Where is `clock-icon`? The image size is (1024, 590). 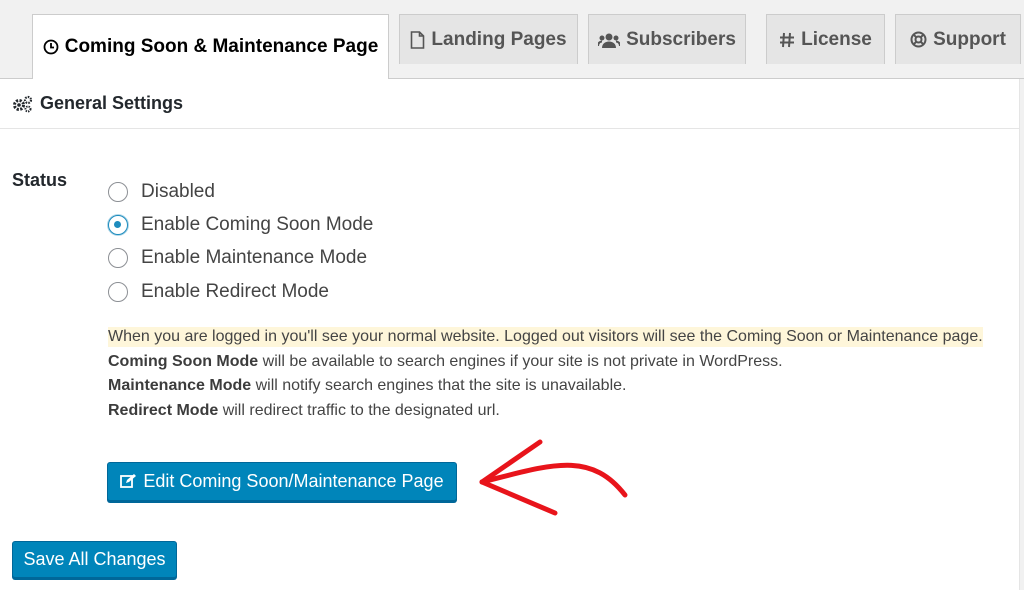
clock-icon is located at coordinates (51, 47).